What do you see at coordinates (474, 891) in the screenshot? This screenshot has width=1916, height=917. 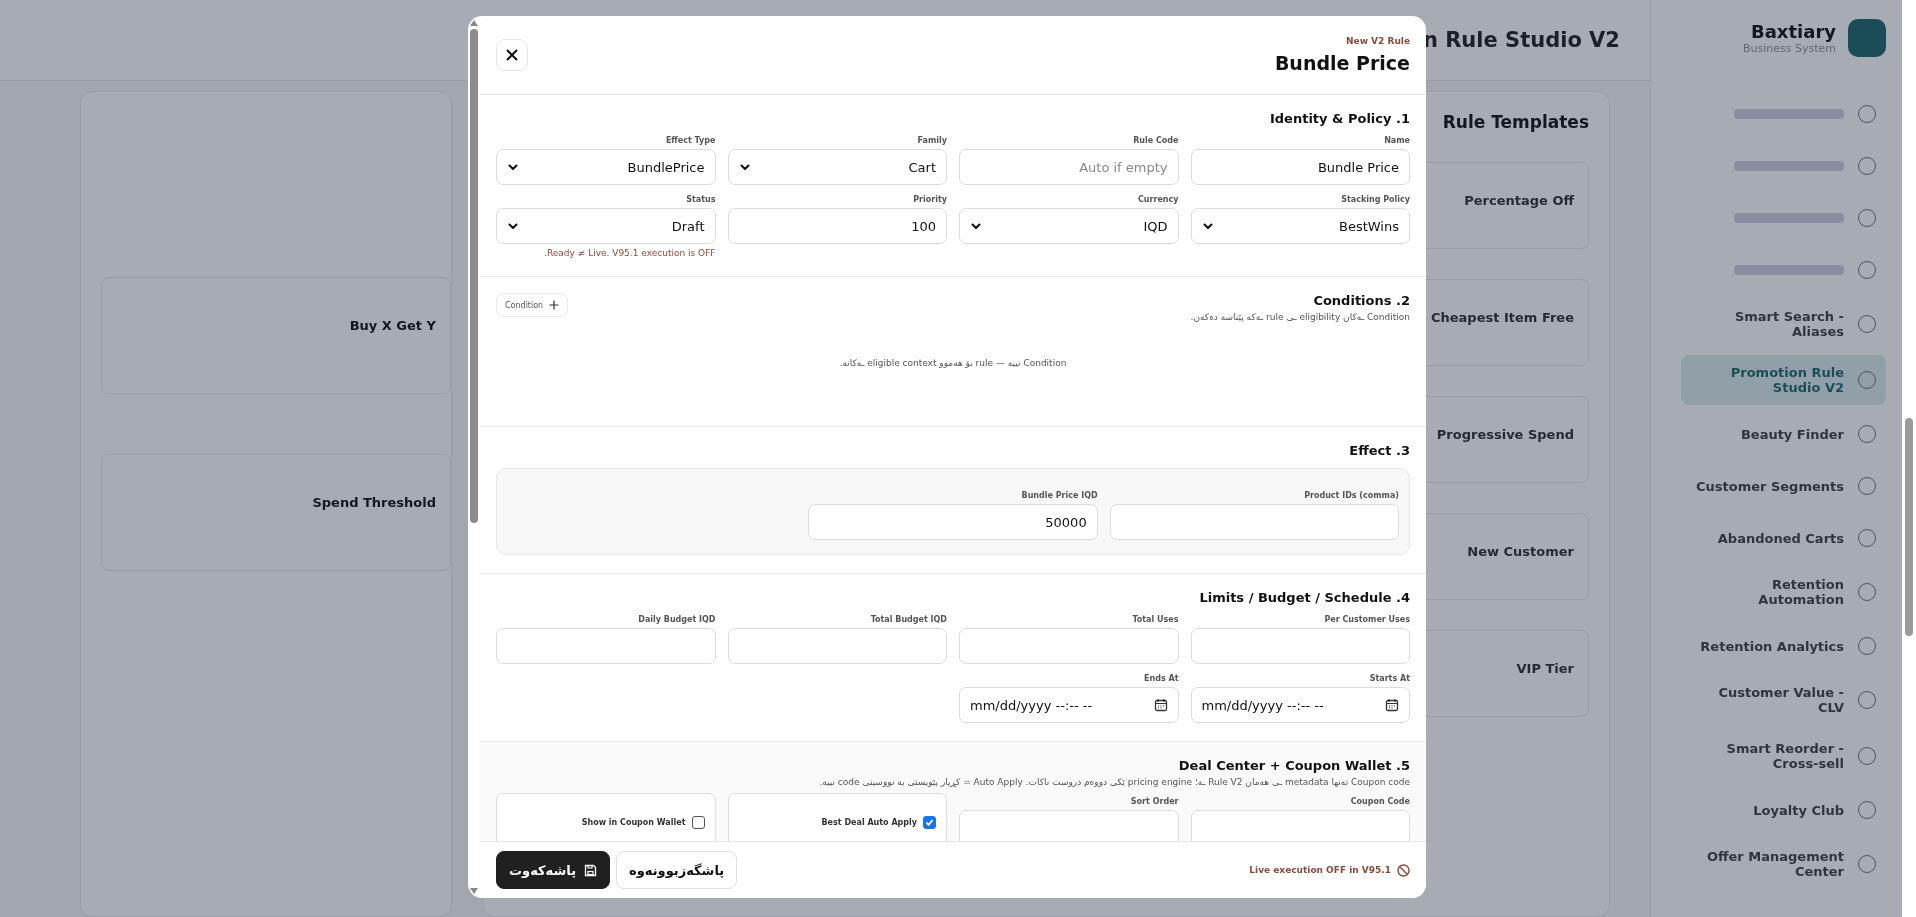 I see `scroll-down-icon` at bounding box center [474, 891].